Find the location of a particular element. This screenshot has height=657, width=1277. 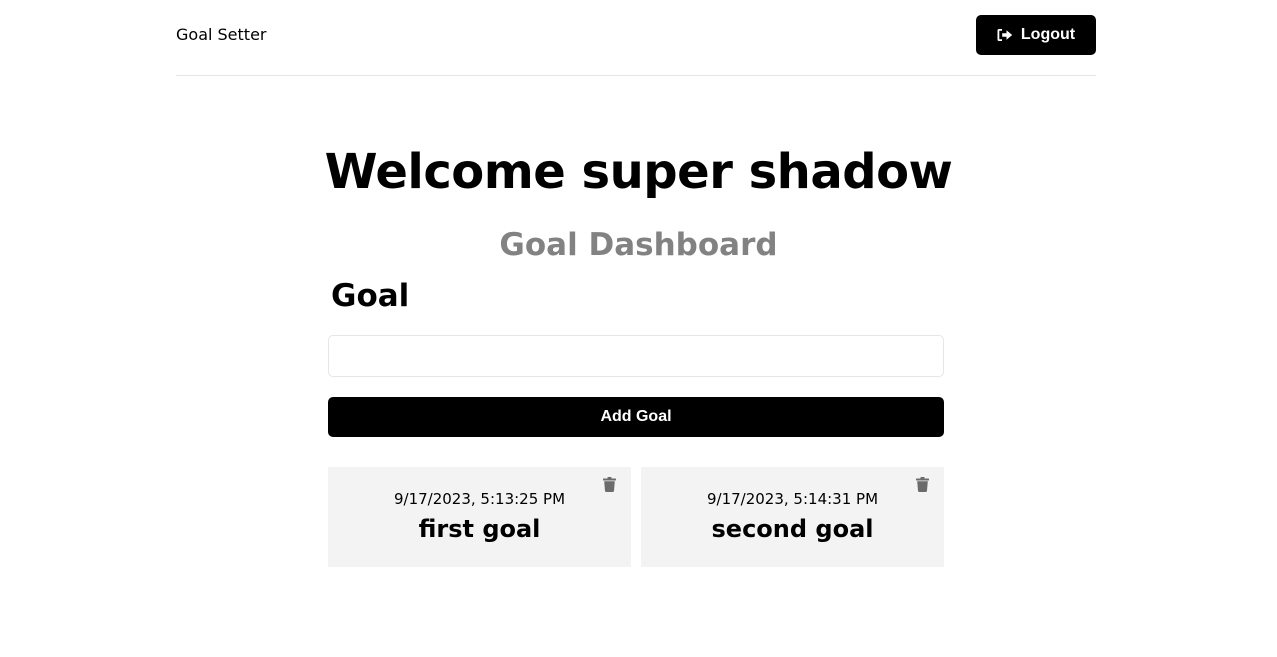

logout-label: Logout is located at coordinates (1048, 34).